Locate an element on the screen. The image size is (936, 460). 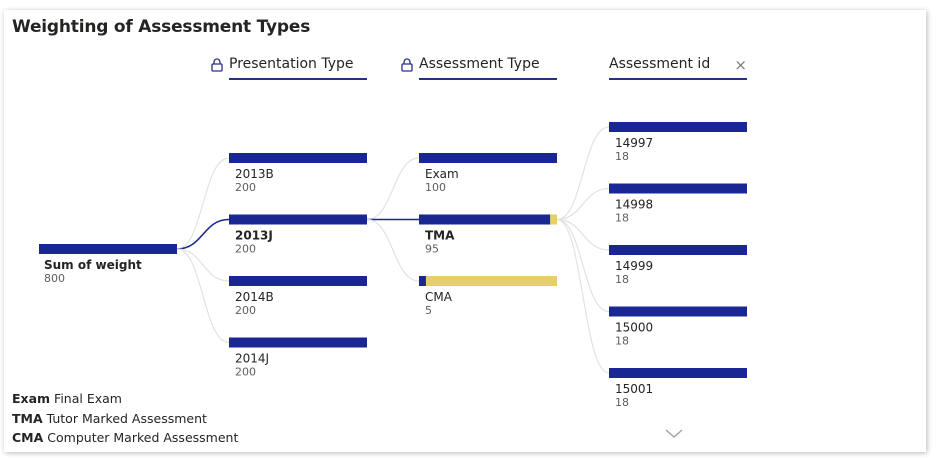
tree-node-exam: Exam100 is located at coordinates (488, 173).